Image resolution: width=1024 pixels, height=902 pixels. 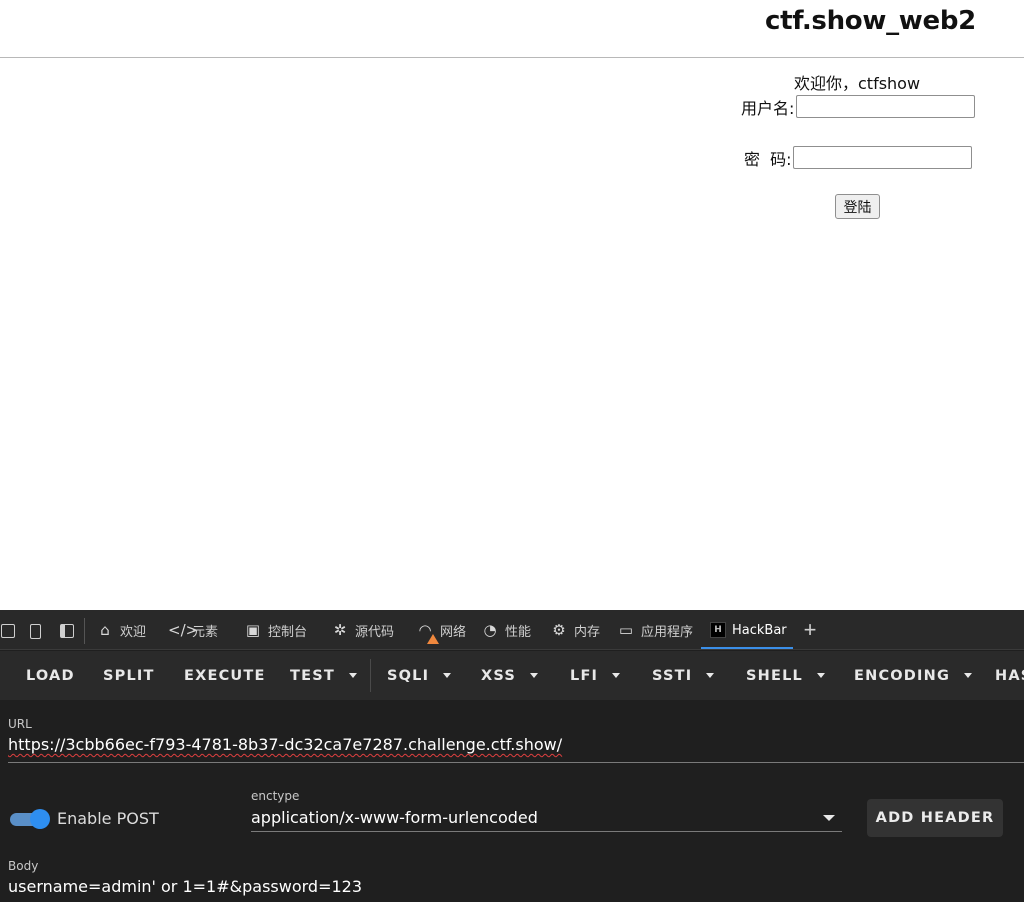 What do you see at coordinates (810, 630) in the screenshot?
I see `add-tab-icon: +` at bounding box center [810, 630].